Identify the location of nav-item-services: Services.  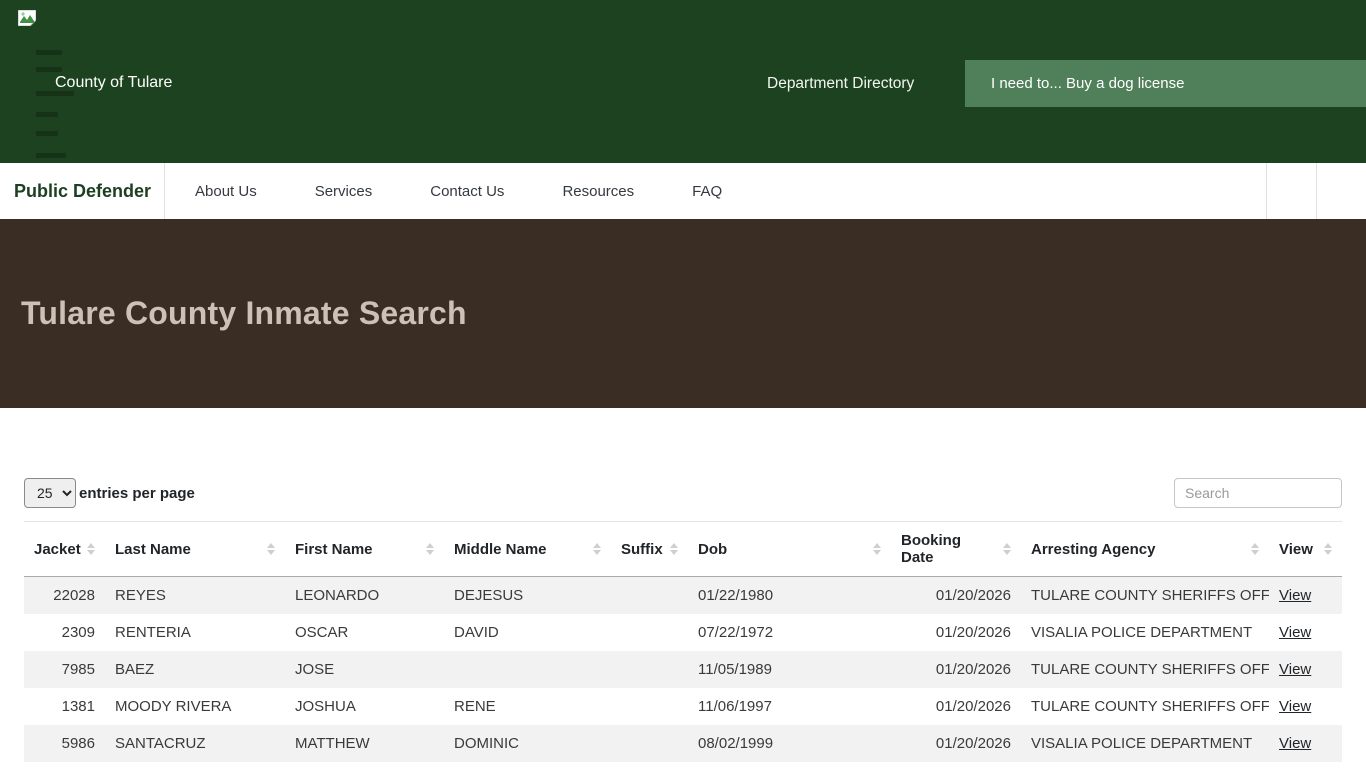
(344, 191).